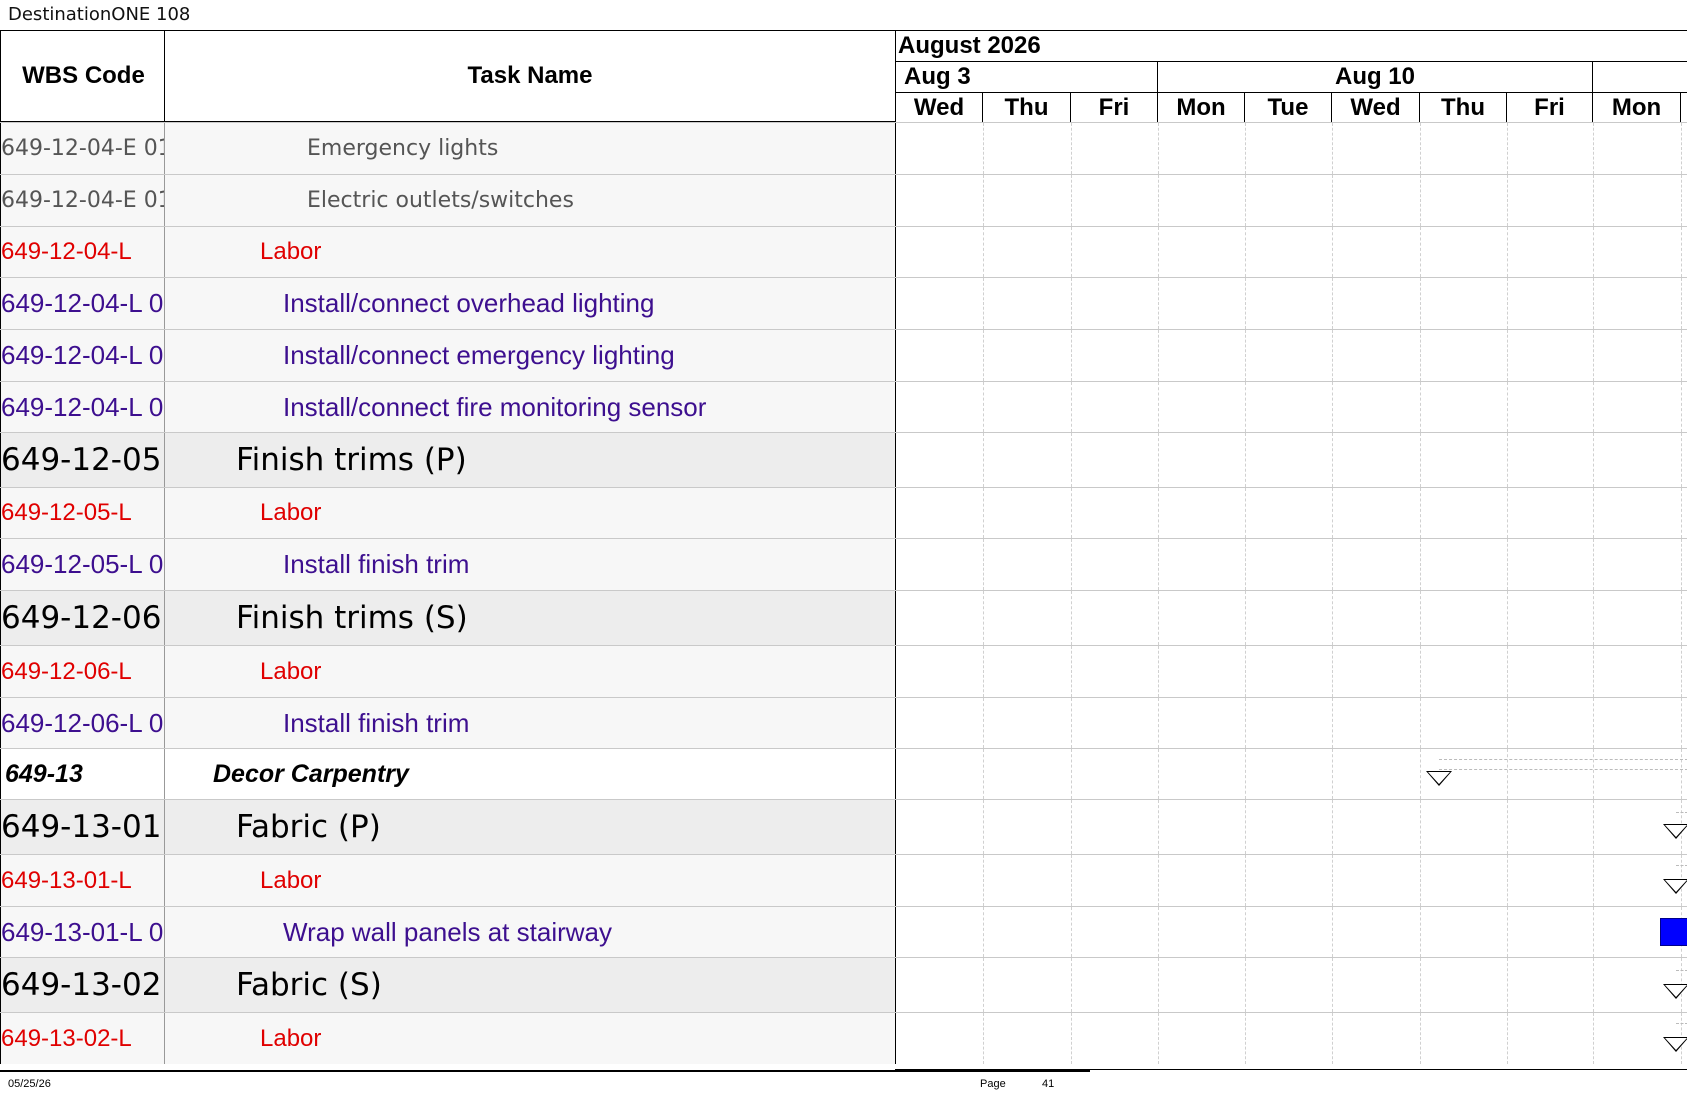 The height and width of the screenshot is (1097, 1687). Describe the element at coordinates (530, 355) in the screenshot. I see `task-name-cell: Install/connect emergency lighting` at that location.